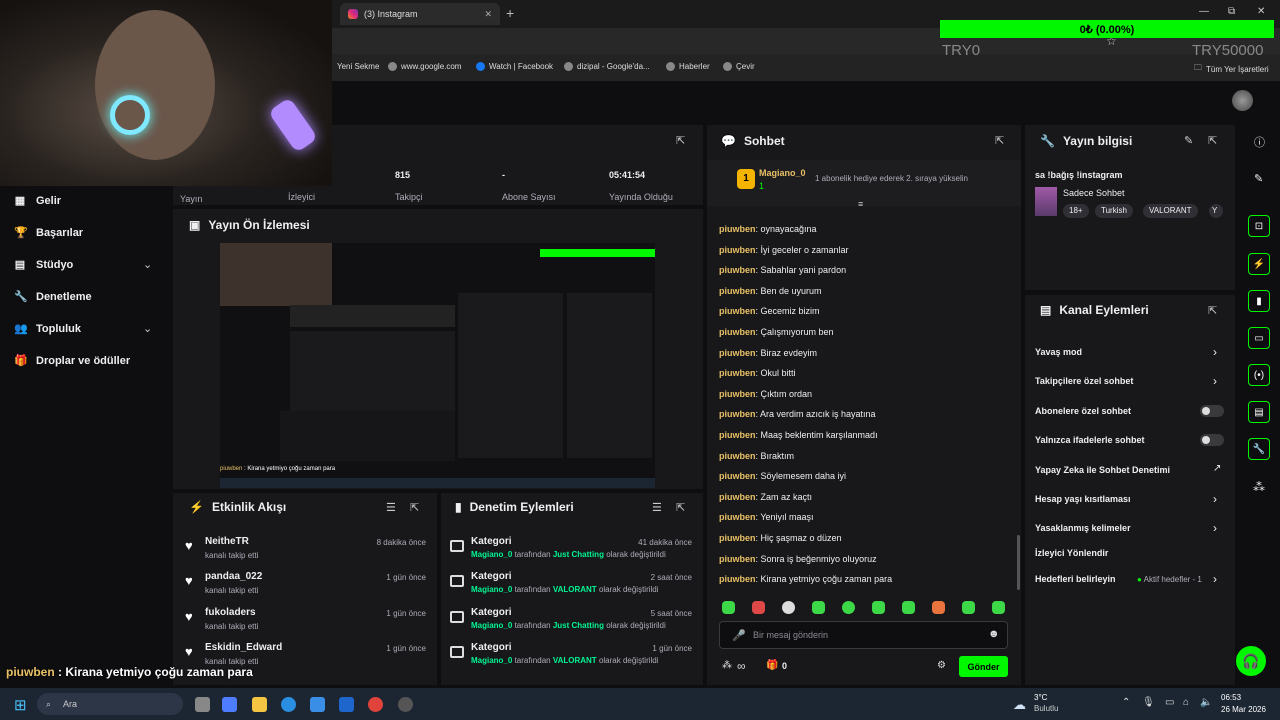  What do you see at coordinates (1231, 11) in the screenshot?
I see `maximize-button: ⧉` at bounding box center [1231, 11].